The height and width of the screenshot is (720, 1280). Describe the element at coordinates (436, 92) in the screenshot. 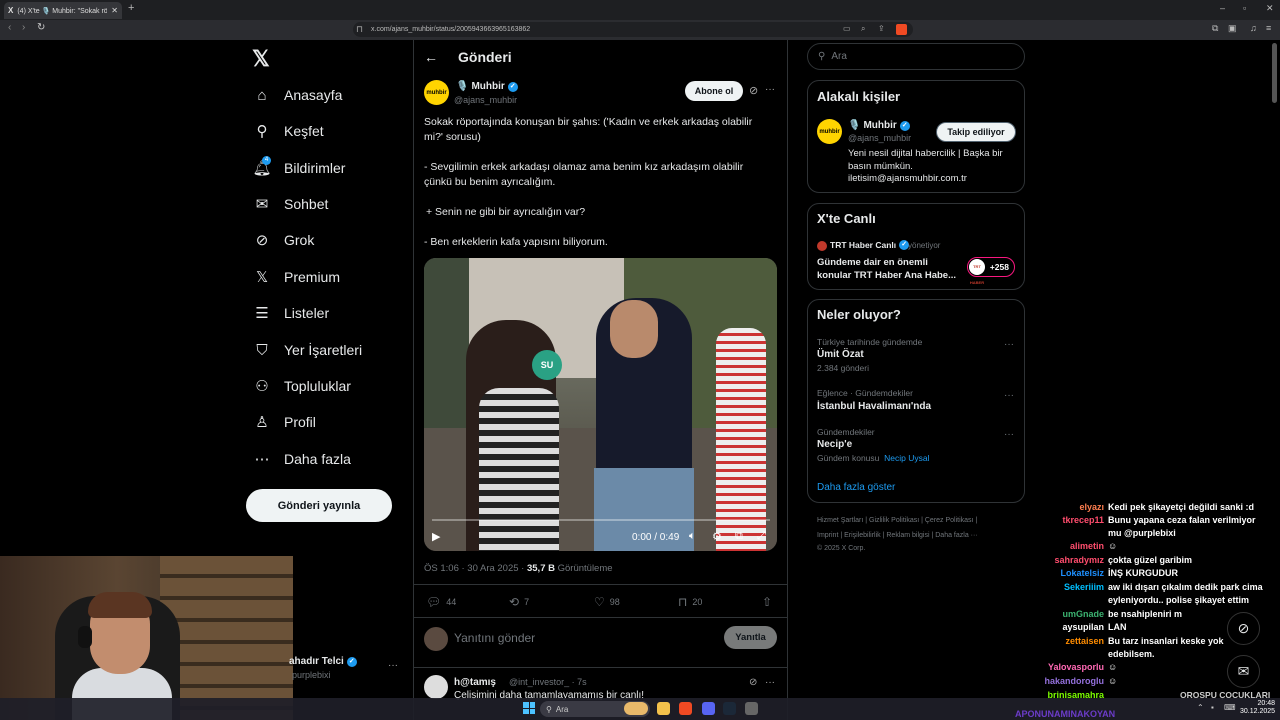

I see `author-avatar: muhbir` at that location.